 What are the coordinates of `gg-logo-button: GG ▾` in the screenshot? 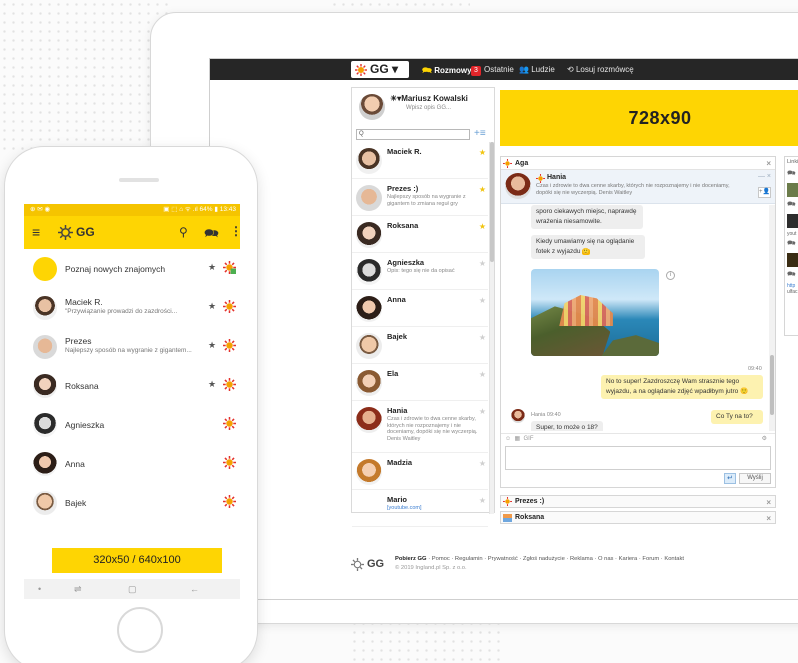 It's located at (380, 69).